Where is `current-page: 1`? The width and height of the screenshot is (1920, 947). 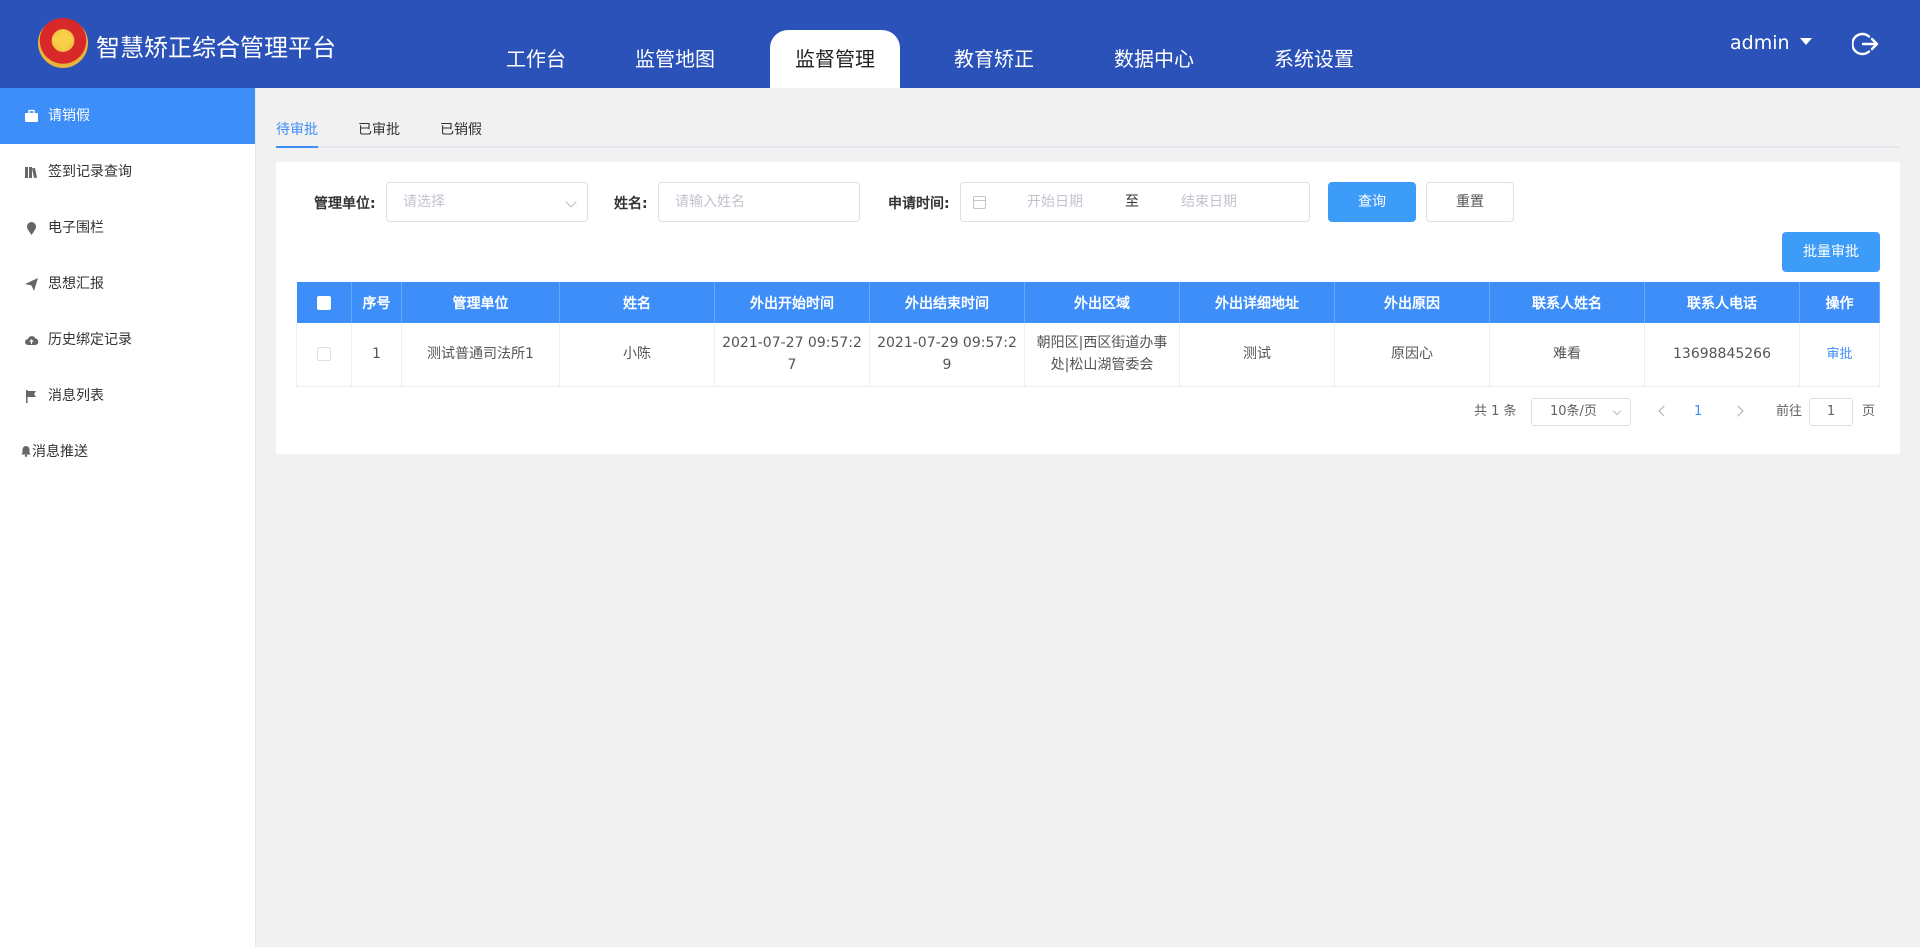
current-page: 1 is located at coordinates (1698, 412).